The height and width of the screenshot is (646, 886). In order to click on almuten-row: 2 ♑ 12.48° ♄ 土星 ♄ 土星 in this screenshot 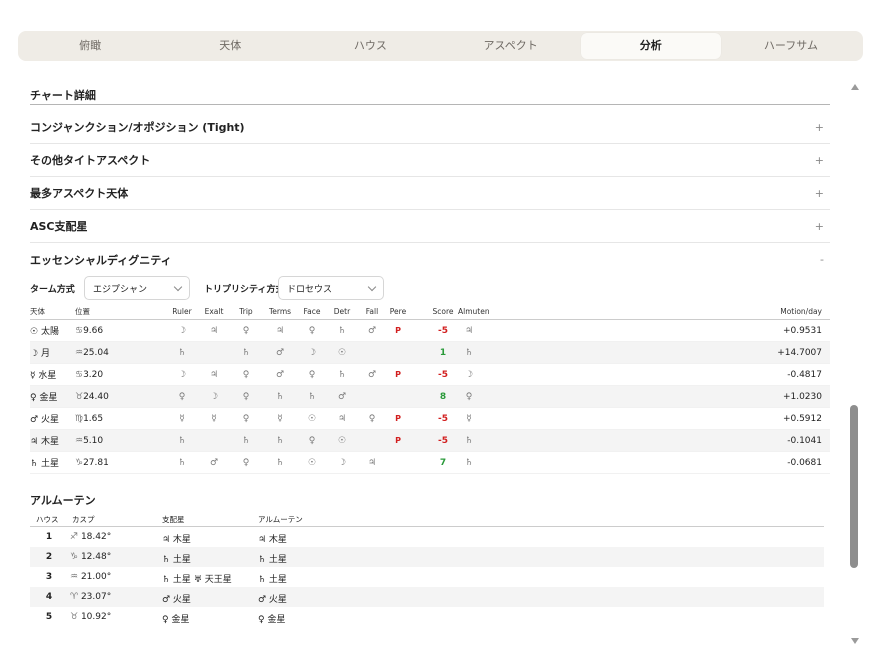, I will do `click(427, 557)`.